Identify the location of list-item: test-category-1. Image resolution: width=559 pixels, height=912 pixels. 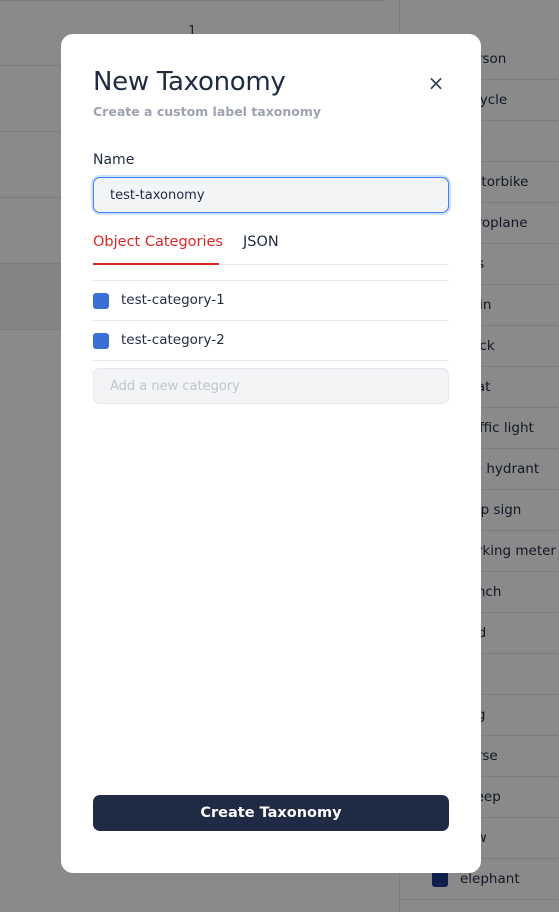
(271, 301).